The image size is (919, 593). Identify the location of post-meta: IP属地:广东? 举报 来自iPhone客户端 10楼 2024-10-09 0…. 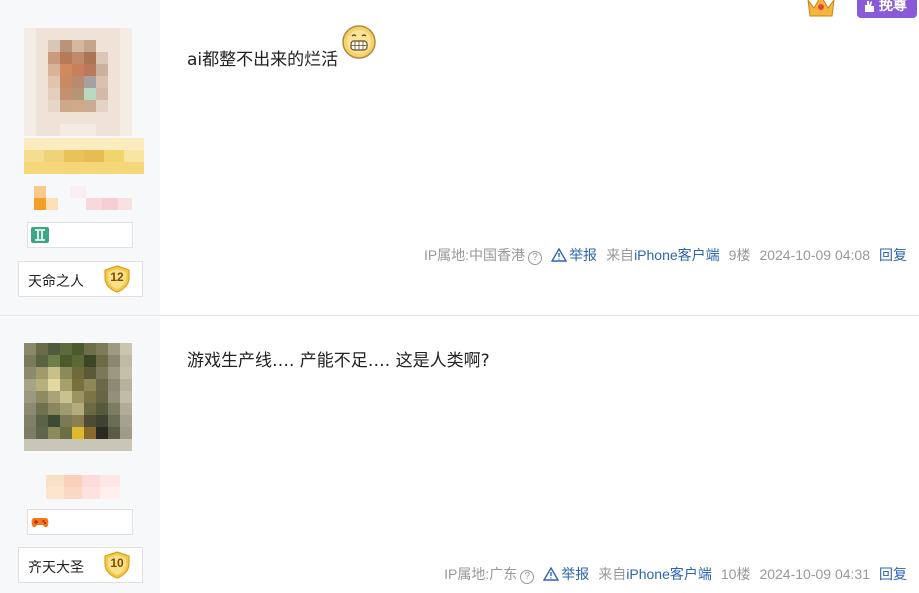
(675, 574).